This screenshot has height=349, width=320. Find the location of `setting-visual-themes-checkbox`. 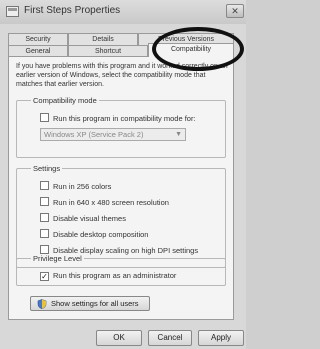

setting-visual-themes-checkbox is located at coordinates (44, 217).